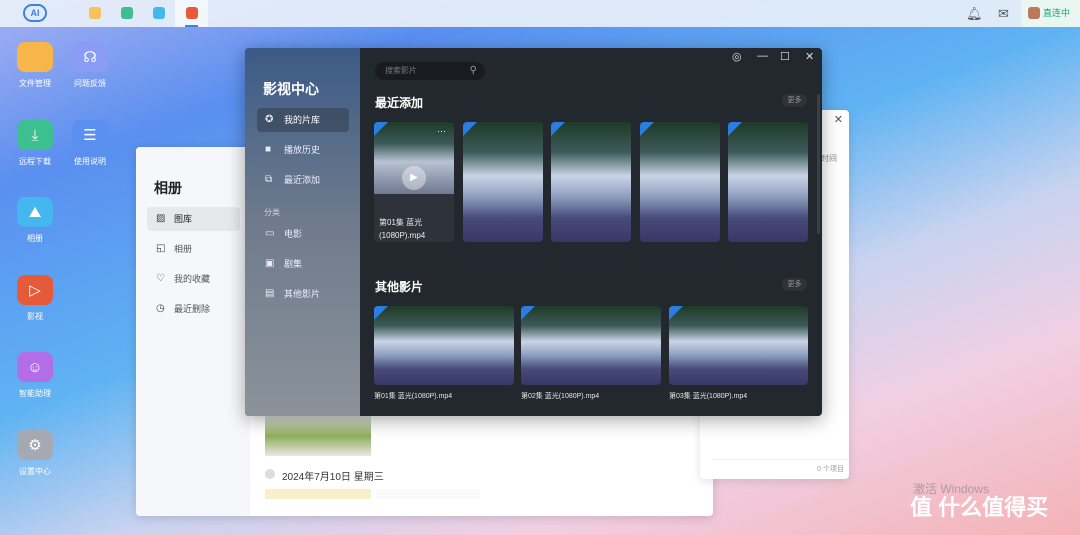 The height and width of the screenshot is (535, 1080). I want to click on app-icon: ☊, so click(90, 57).